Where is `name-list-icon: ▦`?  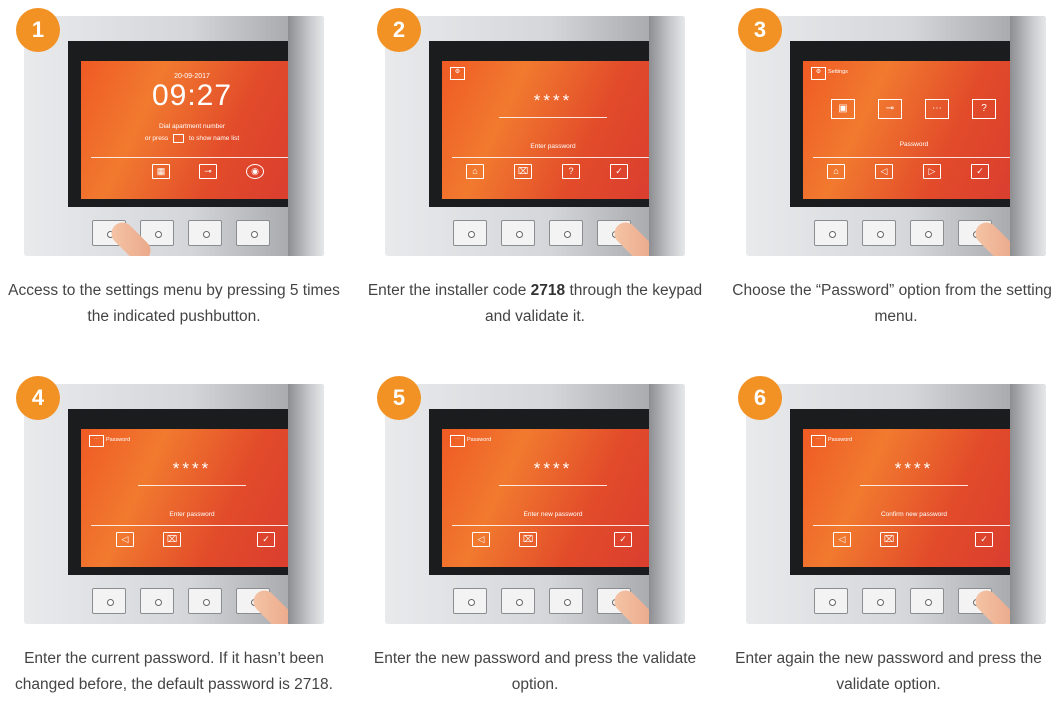 name-list-icon: ▦ is located at coordinates (161, 171).